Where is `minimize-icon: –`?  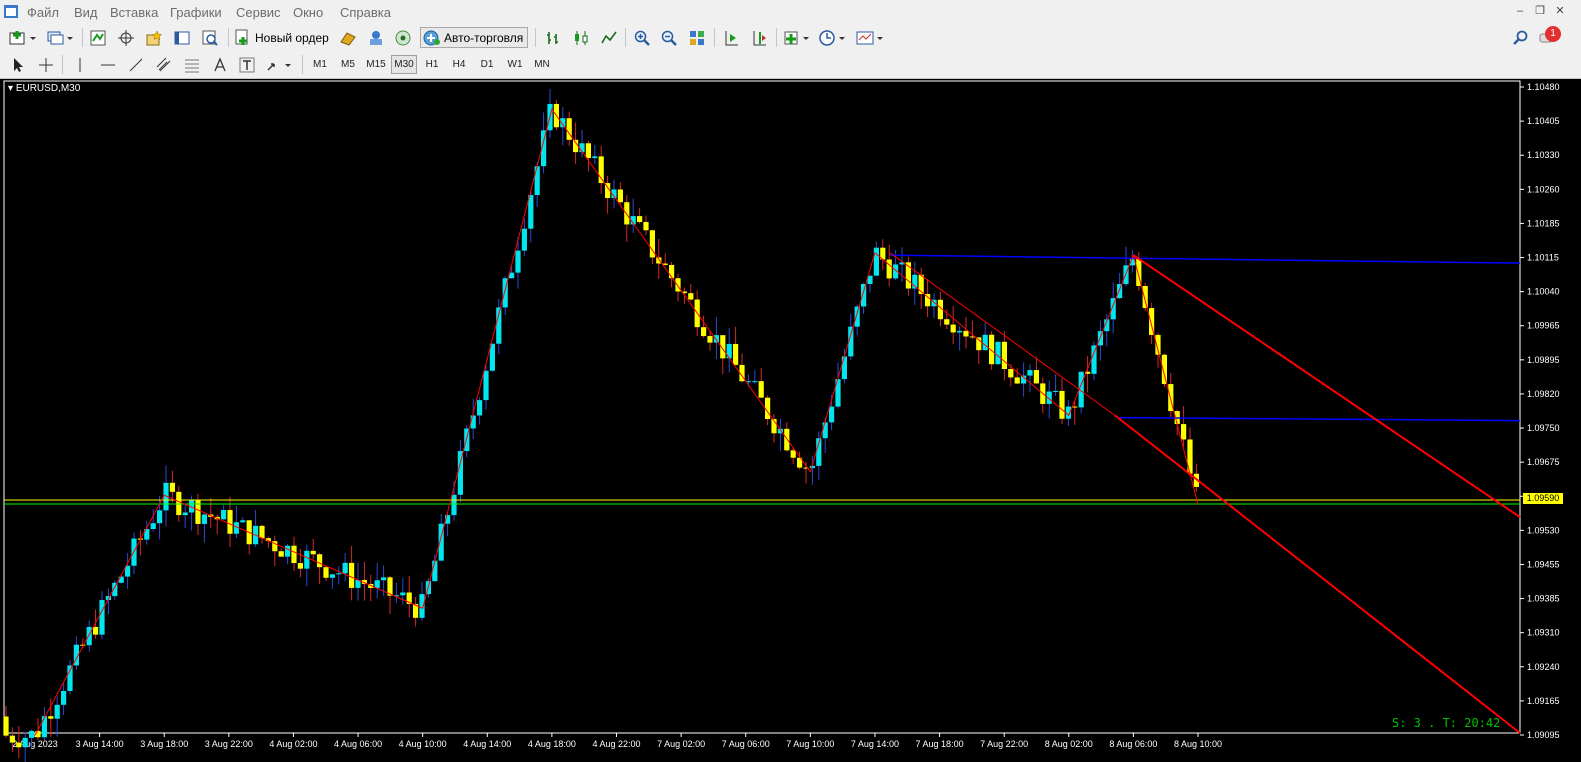
minimize-icon: – is located at coordinates (1520, 11).